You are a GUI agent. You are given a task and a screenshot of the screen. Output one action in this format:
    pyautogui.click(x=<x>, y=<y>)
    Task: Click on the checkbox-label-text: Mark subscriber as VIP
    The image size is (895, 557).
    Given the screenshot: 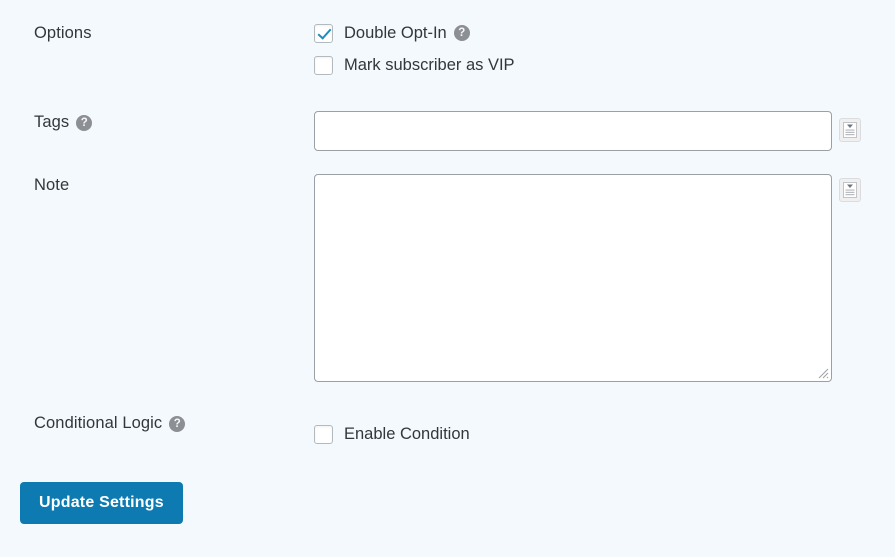 What is the action you would take?
    pyautogui.click(x=429, y=64)
    